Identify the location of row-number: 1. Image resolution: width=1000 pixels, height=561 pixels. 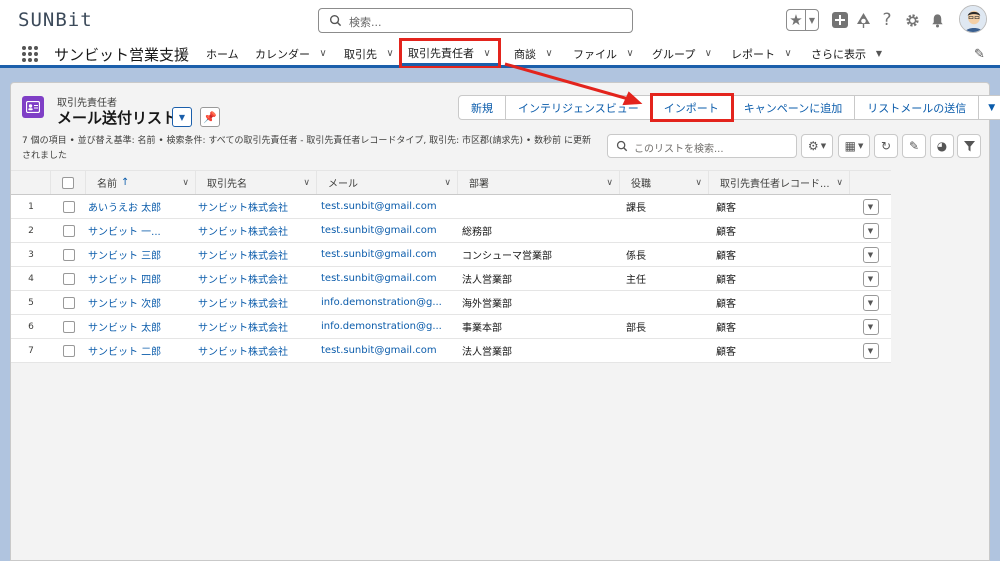
(31, 206).